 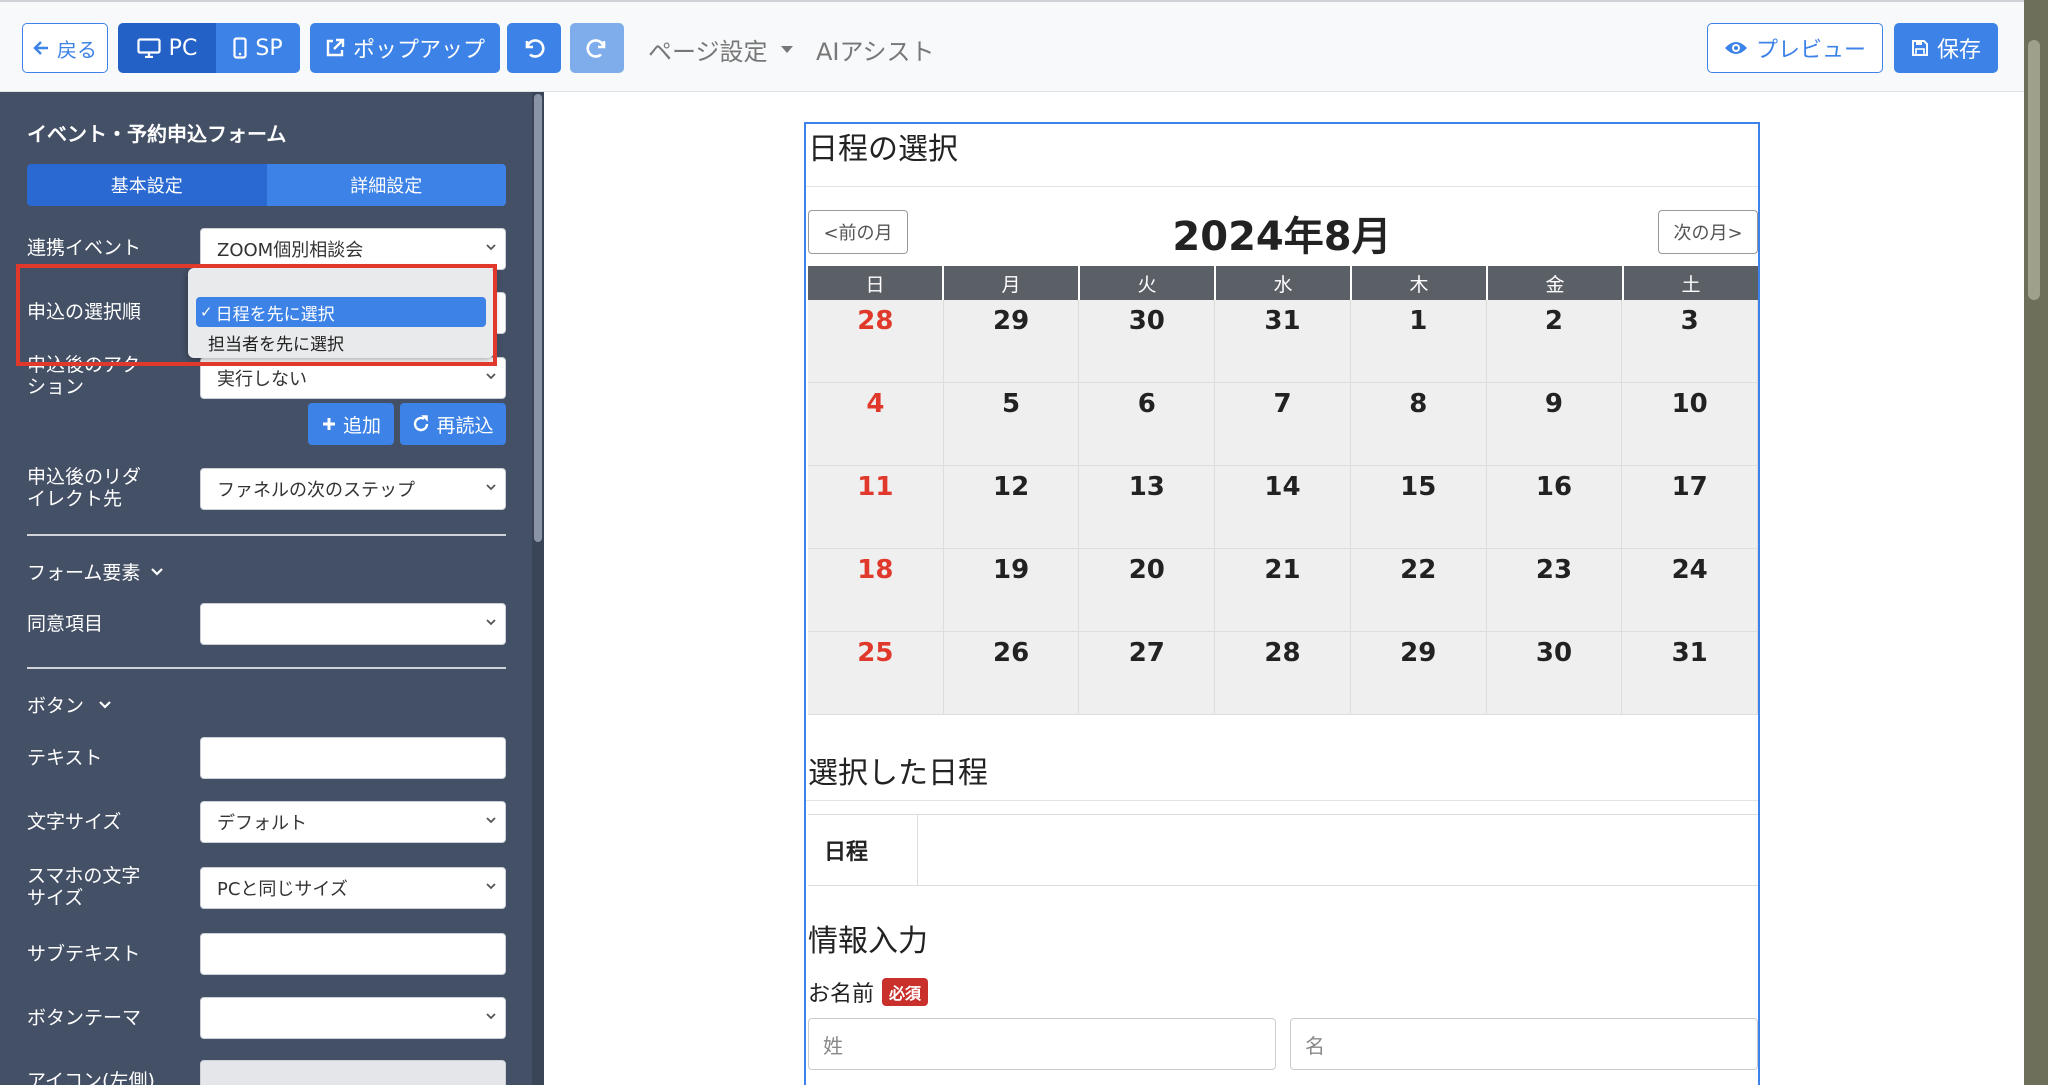 What do you see at coordinates (84, 488) in the screenshot?
I see `redirect-label: 申込後のリダ イレクト先` at bounding box center [84, 488].